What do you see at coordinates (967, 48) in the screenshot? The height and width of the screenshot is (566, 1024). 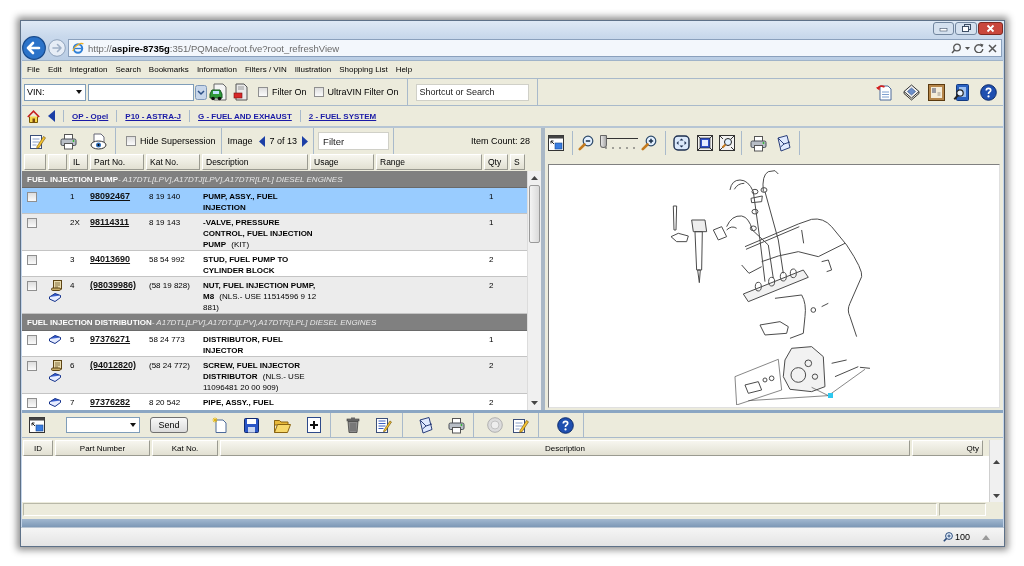 I see `caret-icon` at bounding box center [967, 48].